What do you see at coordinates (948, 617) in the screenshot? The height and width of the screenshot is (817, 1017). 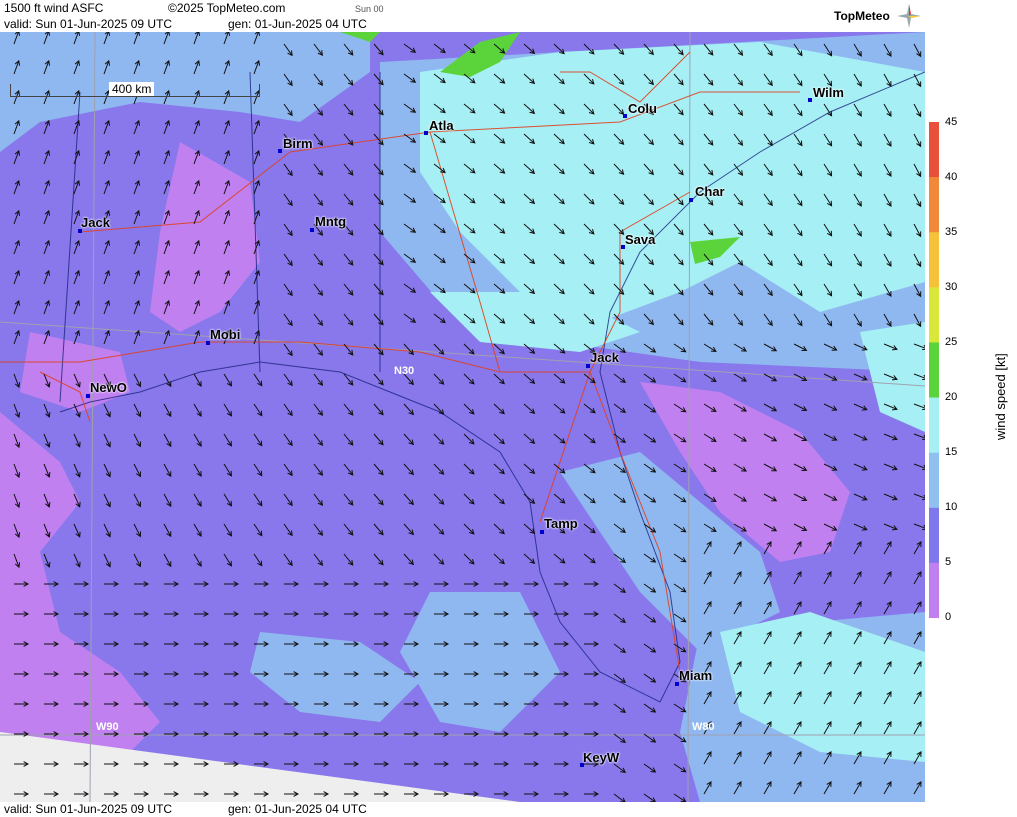 I see `legend-tick: 0` at bounding box center [948, 617].